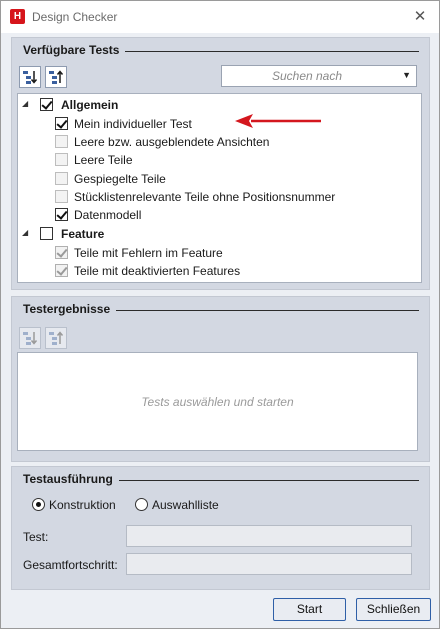 The width and height of the screenshot is (440, 629). What do you see at coordinates (220, 17) in the screenshot?
I see `title-bar: H Design Checker ✕` at bounding box center [220, 17].